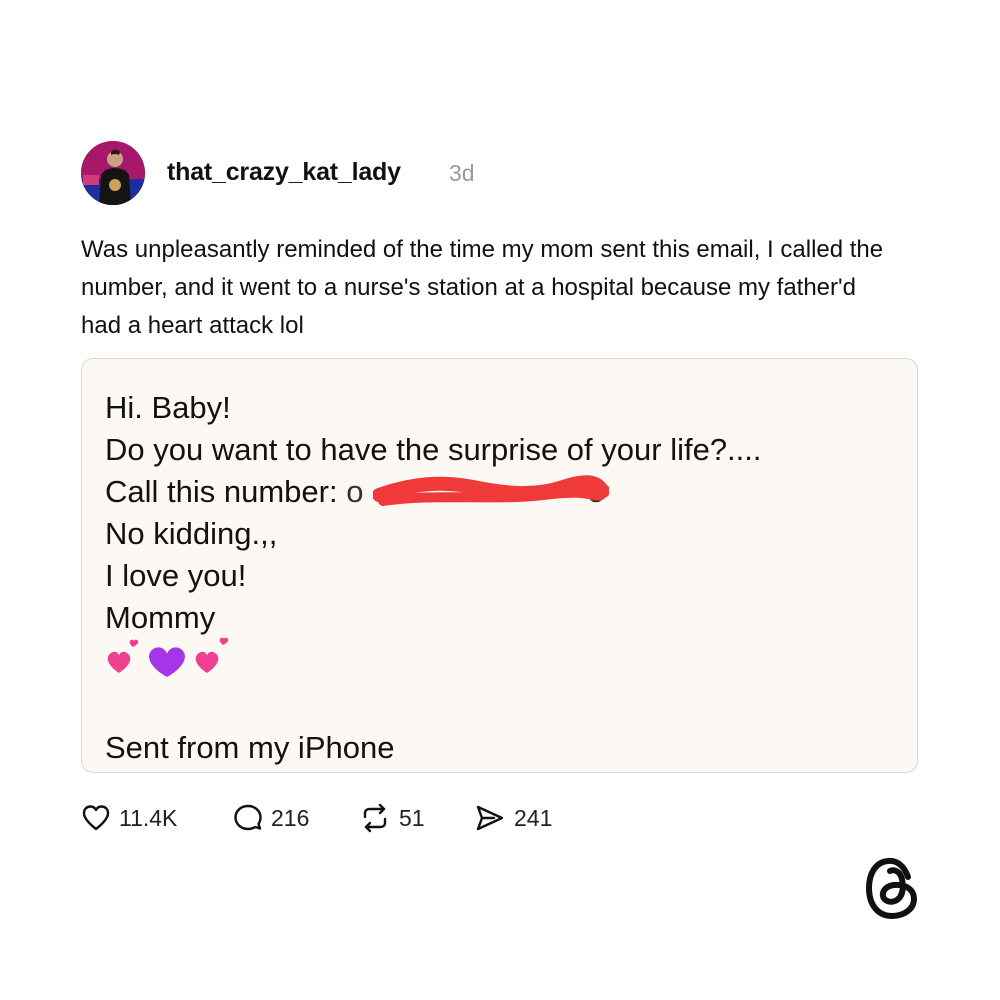  I want to click on email-call-line: Call this number: o o, so click(433, 492).